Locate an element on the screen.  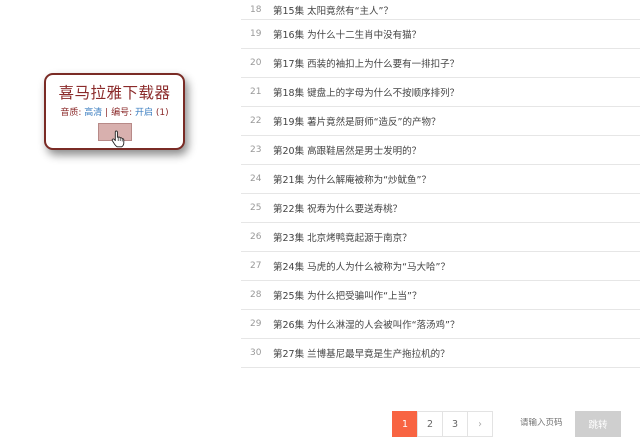
widget-settings: 音质: 高清 | 编号: 开启 (1) is located at coordinates (114, 111).